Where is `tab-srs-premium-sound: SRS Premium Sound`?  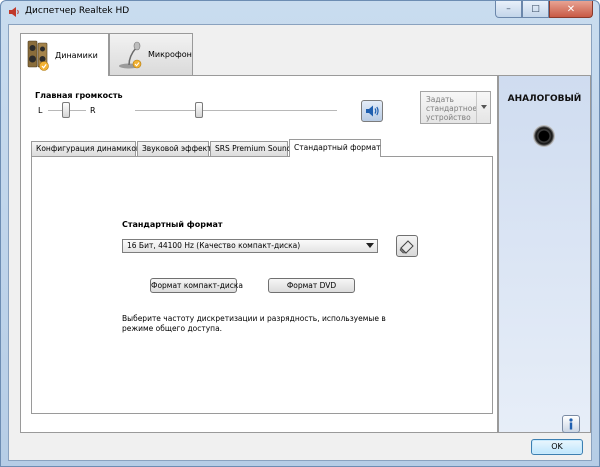
tab-srs-premium-sound: SRS Premium Sound is located at coordinates (251, 148).